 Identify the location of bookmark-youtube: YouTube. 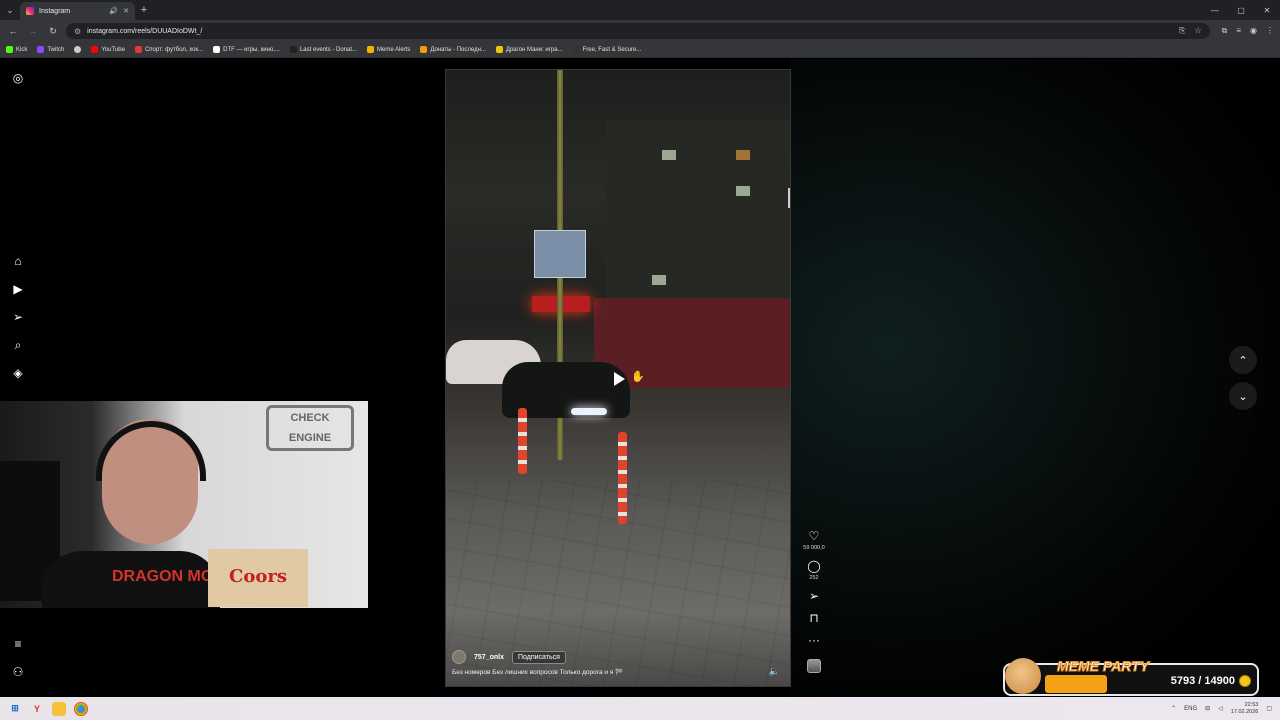
(108, 49).